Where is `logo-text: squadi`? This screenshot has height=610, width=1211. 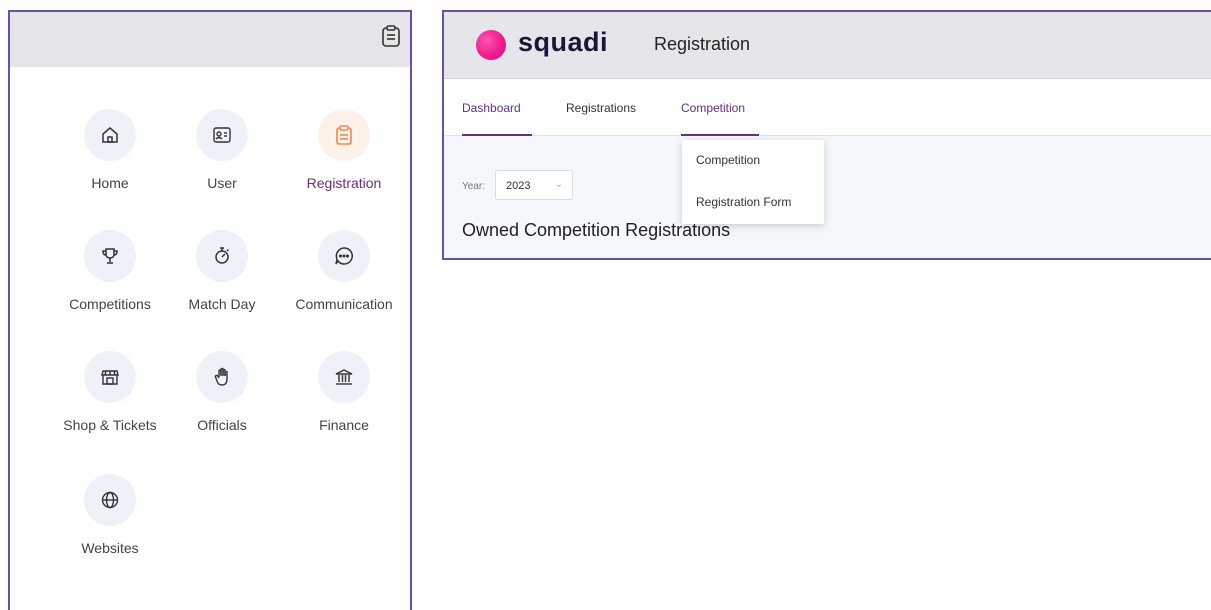 logo-text: squadi is located at coordinates (563, 42).